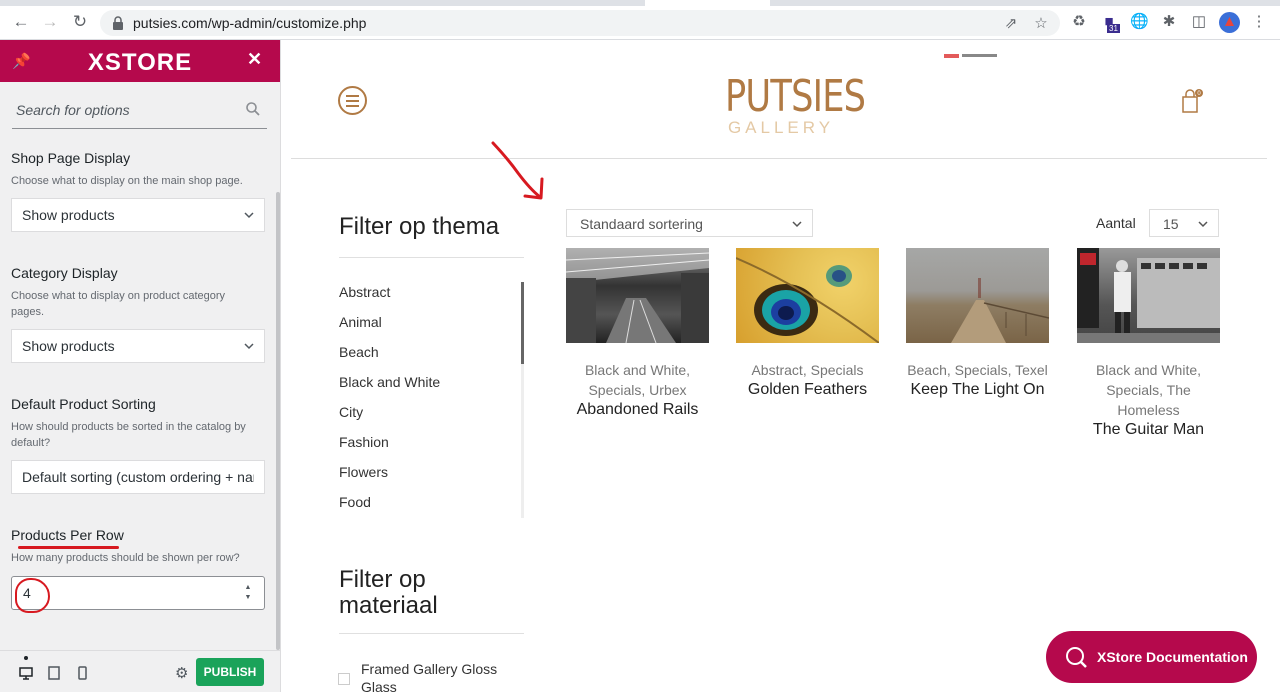 The width and height of the screenshot is (1280, 696). What do you see at coordinates (436, 678) in the screenshot?
I see `material-item: Framed Gallery Gloss Glass` at bounding box center [436, 678].